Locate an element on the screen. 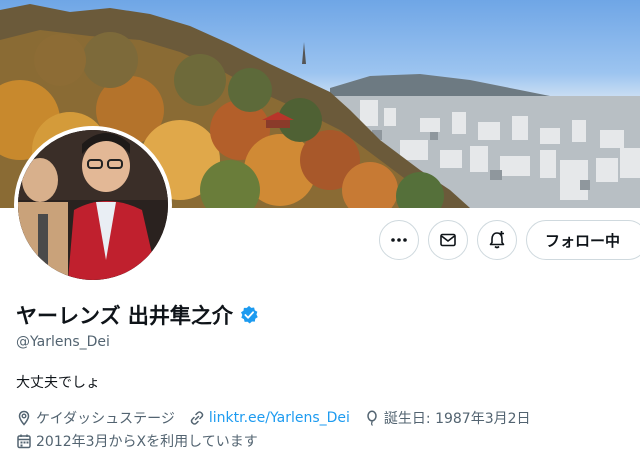 The image size is (640, 450). more-icon is located at coordinates (399, 240).